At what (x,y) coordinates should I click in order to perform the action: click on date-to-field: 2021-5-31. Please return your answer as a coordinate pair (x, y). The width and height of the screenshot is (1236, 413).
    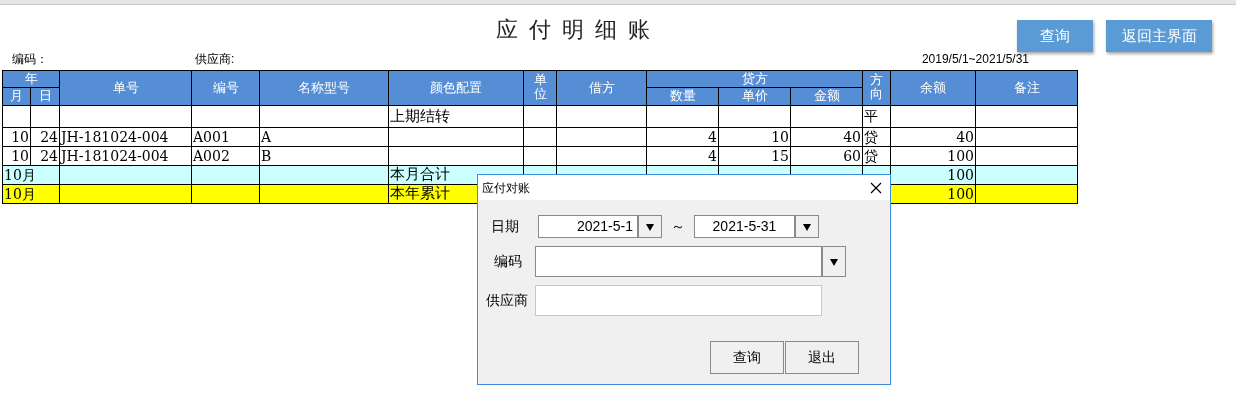
    Looking at the image, I should click on (744, 226).